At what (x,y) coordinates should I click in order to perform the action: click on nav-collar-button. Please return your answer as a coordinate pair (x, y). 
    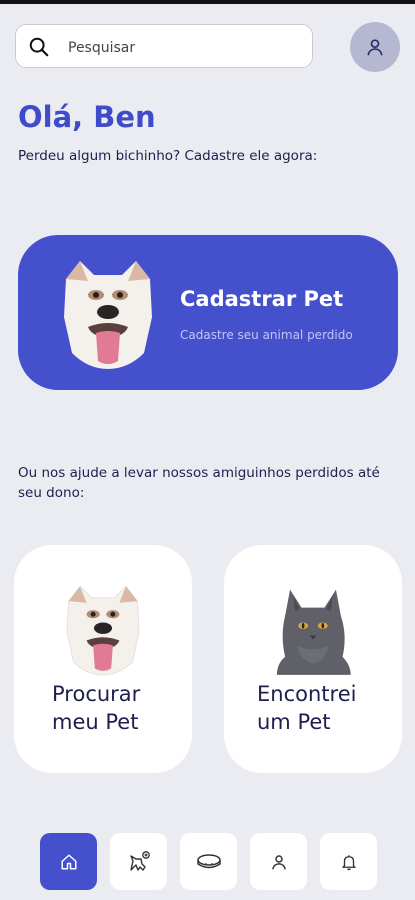
    Looking at the image, I should click on (208, 861).